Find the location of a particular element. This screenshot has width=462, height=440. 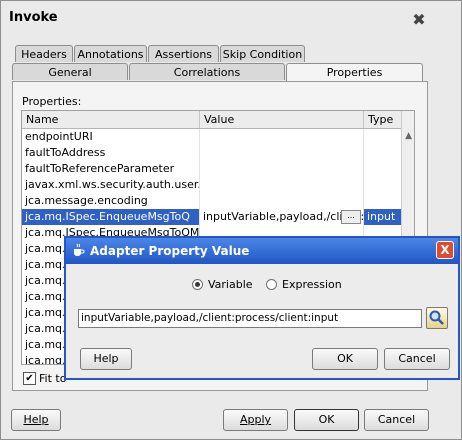

fit-checkbox: ✔ is located at coordinates (29, 378).